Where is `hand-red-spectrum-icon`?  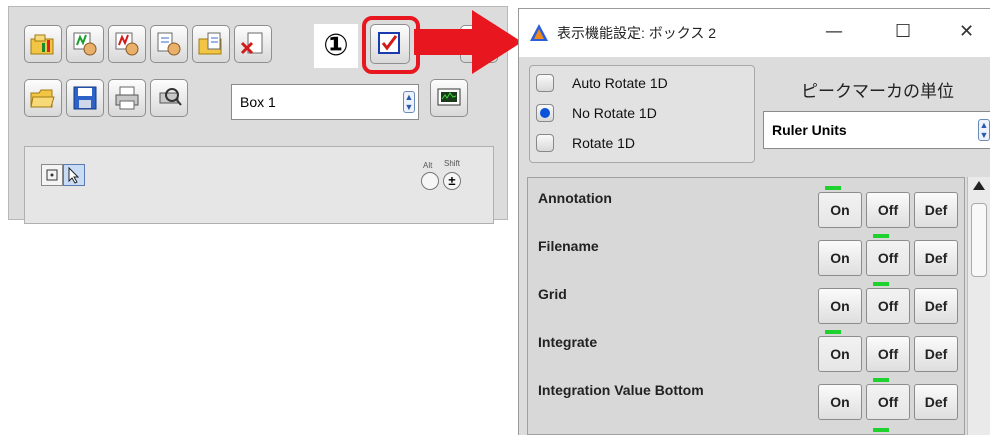 hand-red-spectrum-icon is located at coordinates (127, 44).